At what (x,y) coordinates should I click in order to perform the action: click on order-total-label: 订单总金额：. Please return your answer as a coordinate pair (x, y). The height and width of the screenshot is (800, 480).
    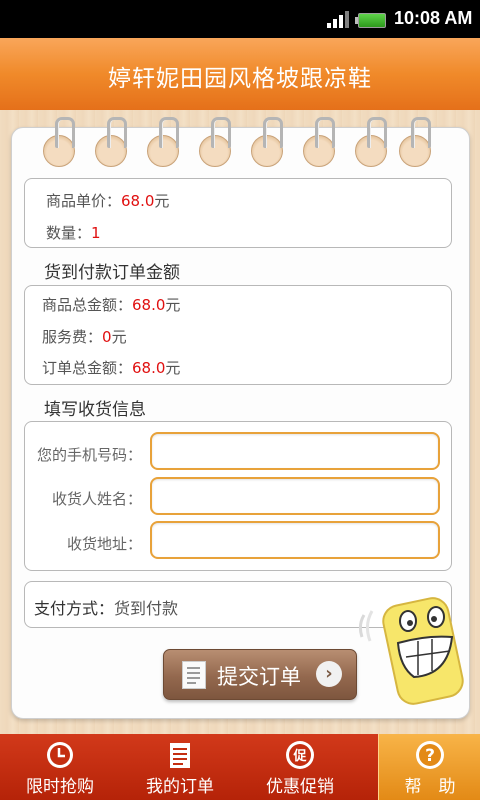
    Looking at the image, I should click on (87, 368).